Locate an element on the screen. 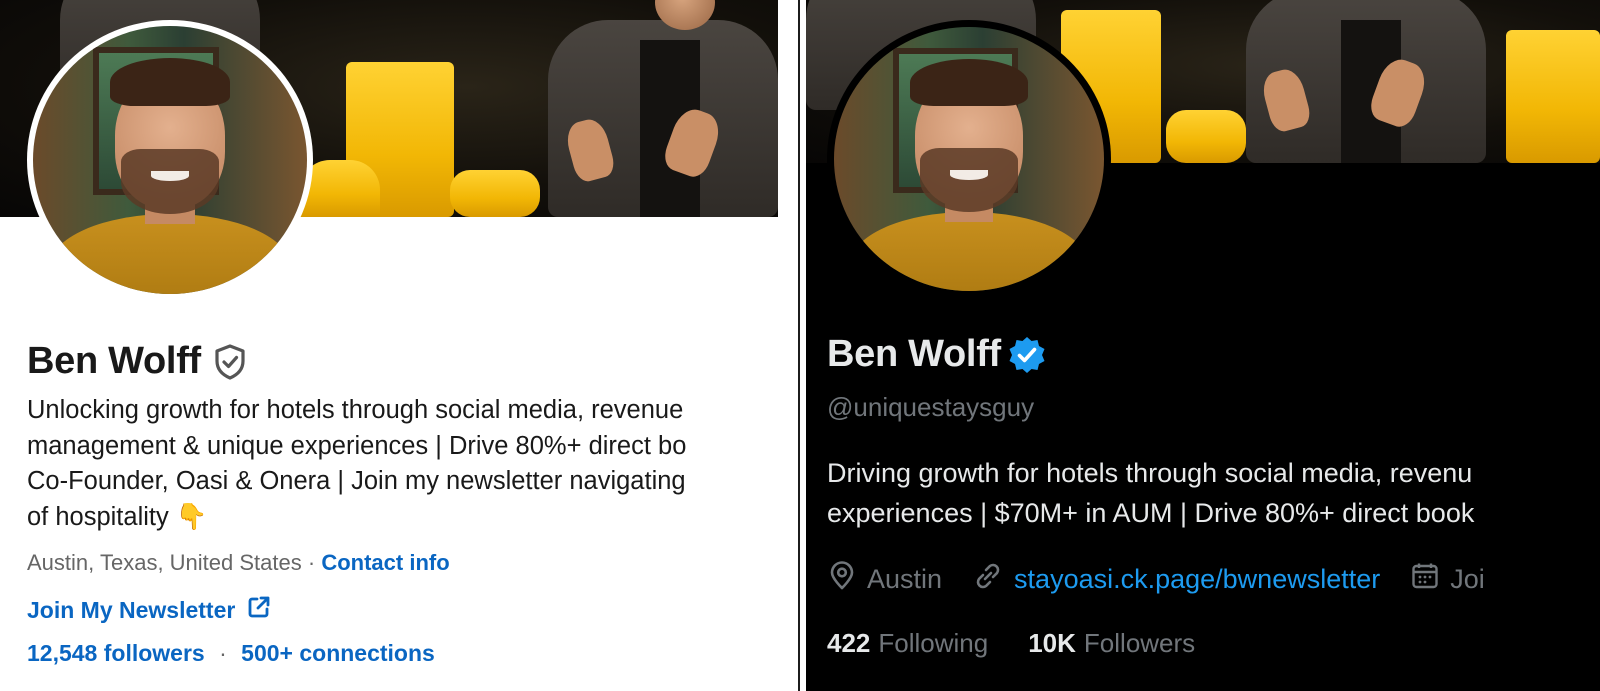 This screenshot has width=1600, height=691. connections-link: 500+ connections is located at coordinates (338, 653).